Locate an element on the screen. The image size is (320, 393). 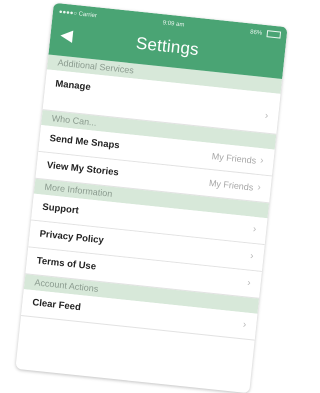
row-label: Support is located at coordinates (60, 209).